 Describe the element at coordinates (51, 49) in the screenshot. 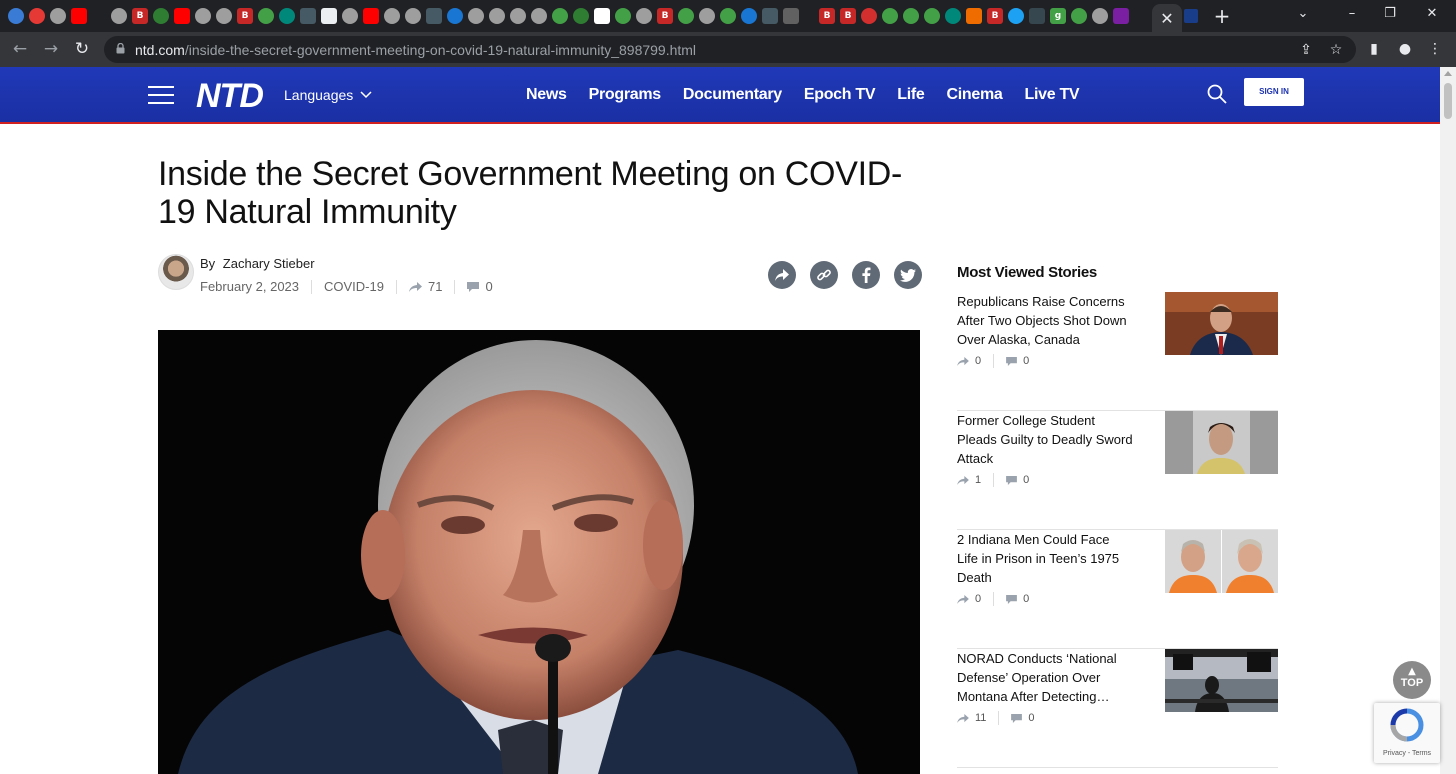

I see `forward-button: →` at that location.